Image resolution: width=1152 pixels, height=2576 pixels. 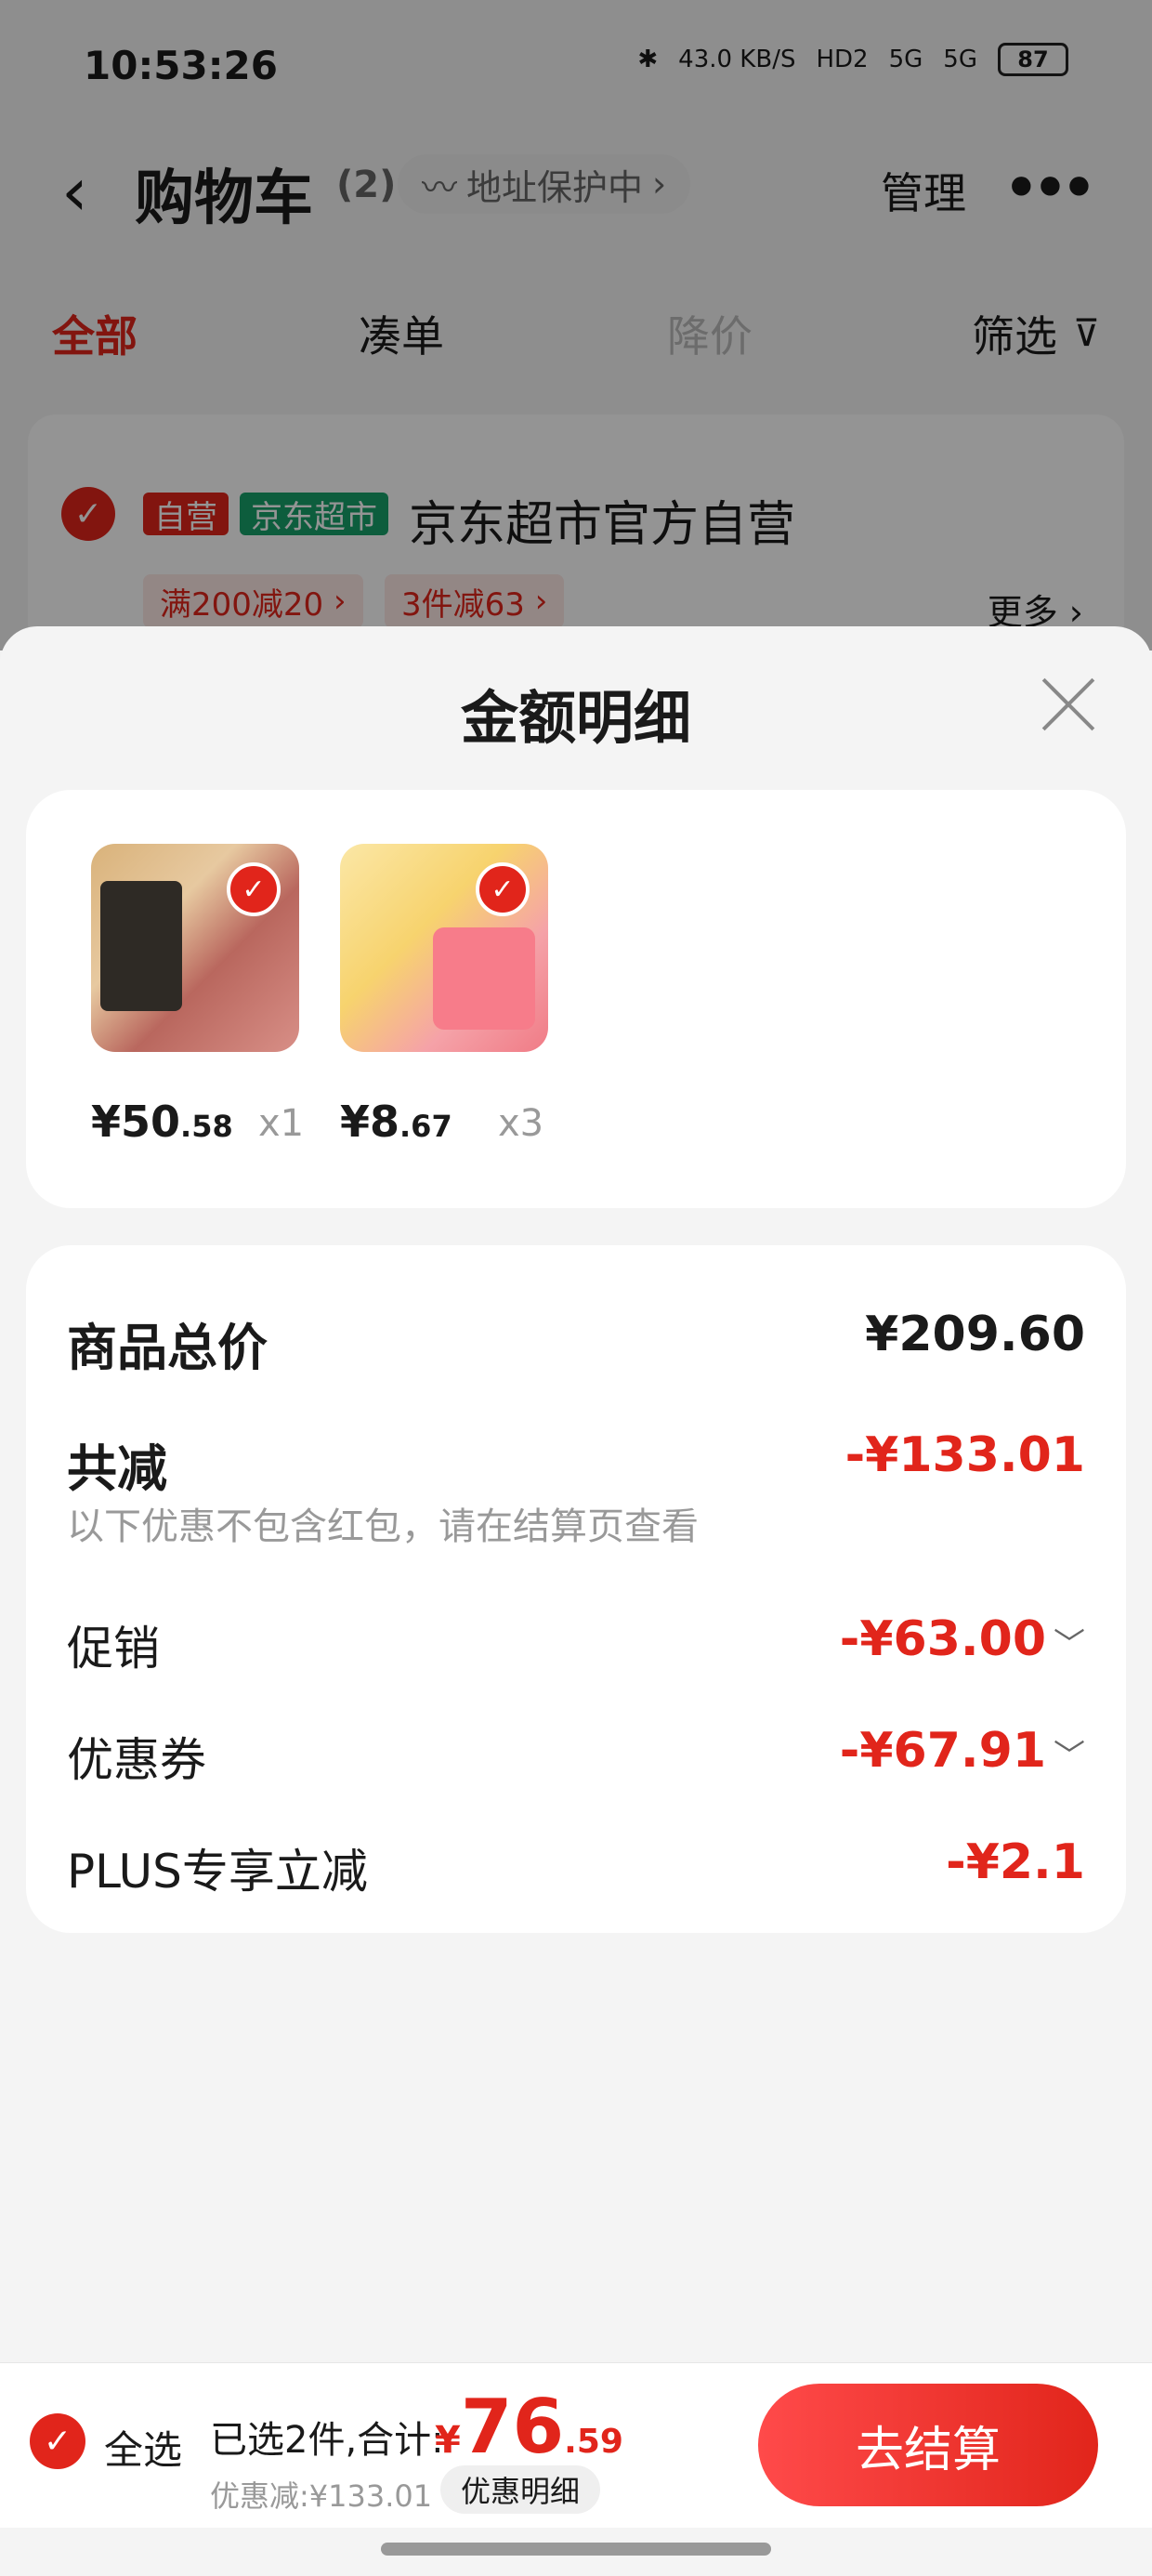 What do you see at coordinates (593, 2442) in the screenshot?
I see `total-dec: .59` at bounding box center [593, 2442].